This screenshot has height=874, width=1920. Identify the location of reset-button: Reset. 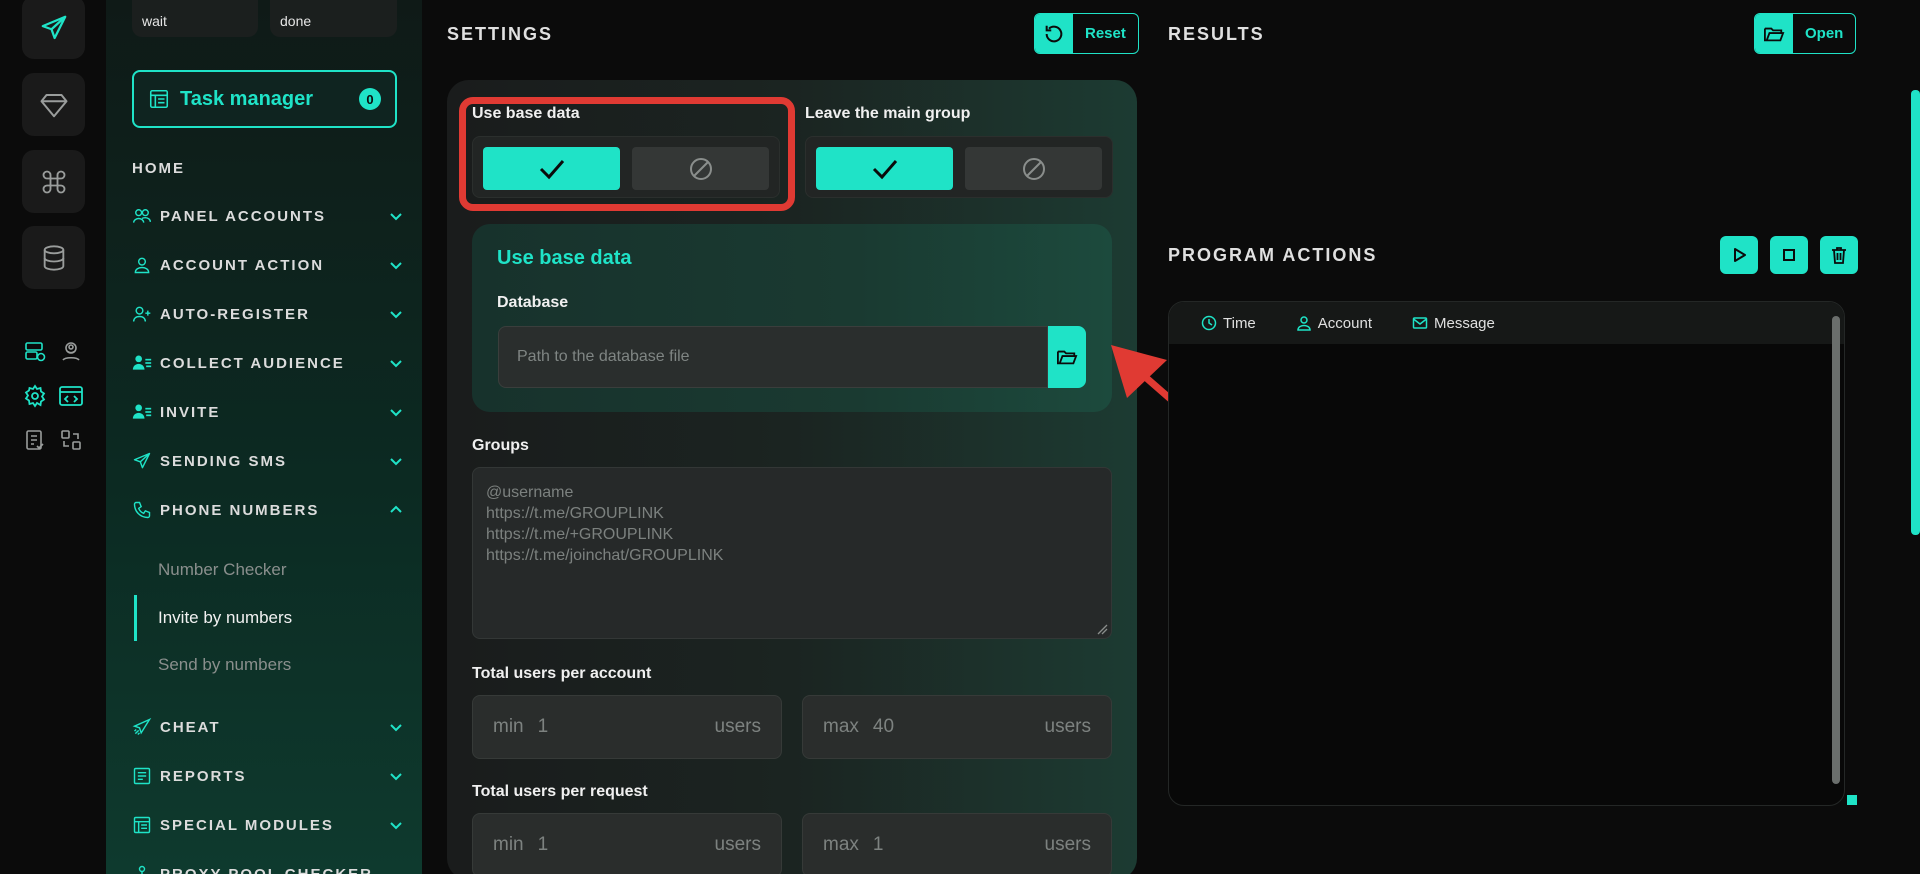
(1086, 33).